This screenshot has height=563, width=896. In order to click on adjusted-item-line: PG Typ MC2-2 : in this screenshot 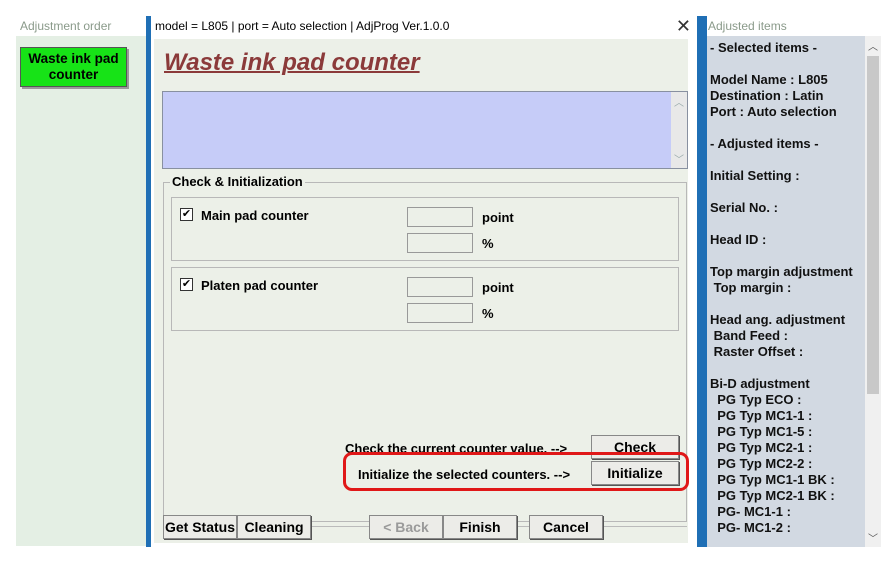, I will do `click(761, 463)`.